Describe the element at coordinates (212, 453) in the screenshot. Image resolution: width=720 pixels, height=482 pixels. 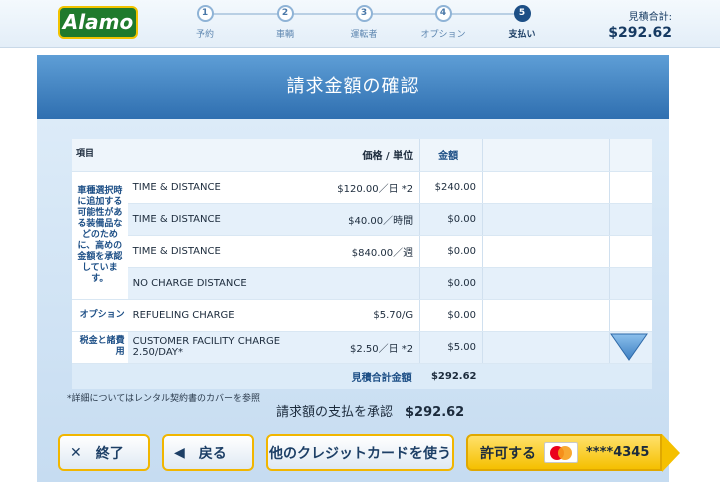
I see `back-label: 戻る` at that location.